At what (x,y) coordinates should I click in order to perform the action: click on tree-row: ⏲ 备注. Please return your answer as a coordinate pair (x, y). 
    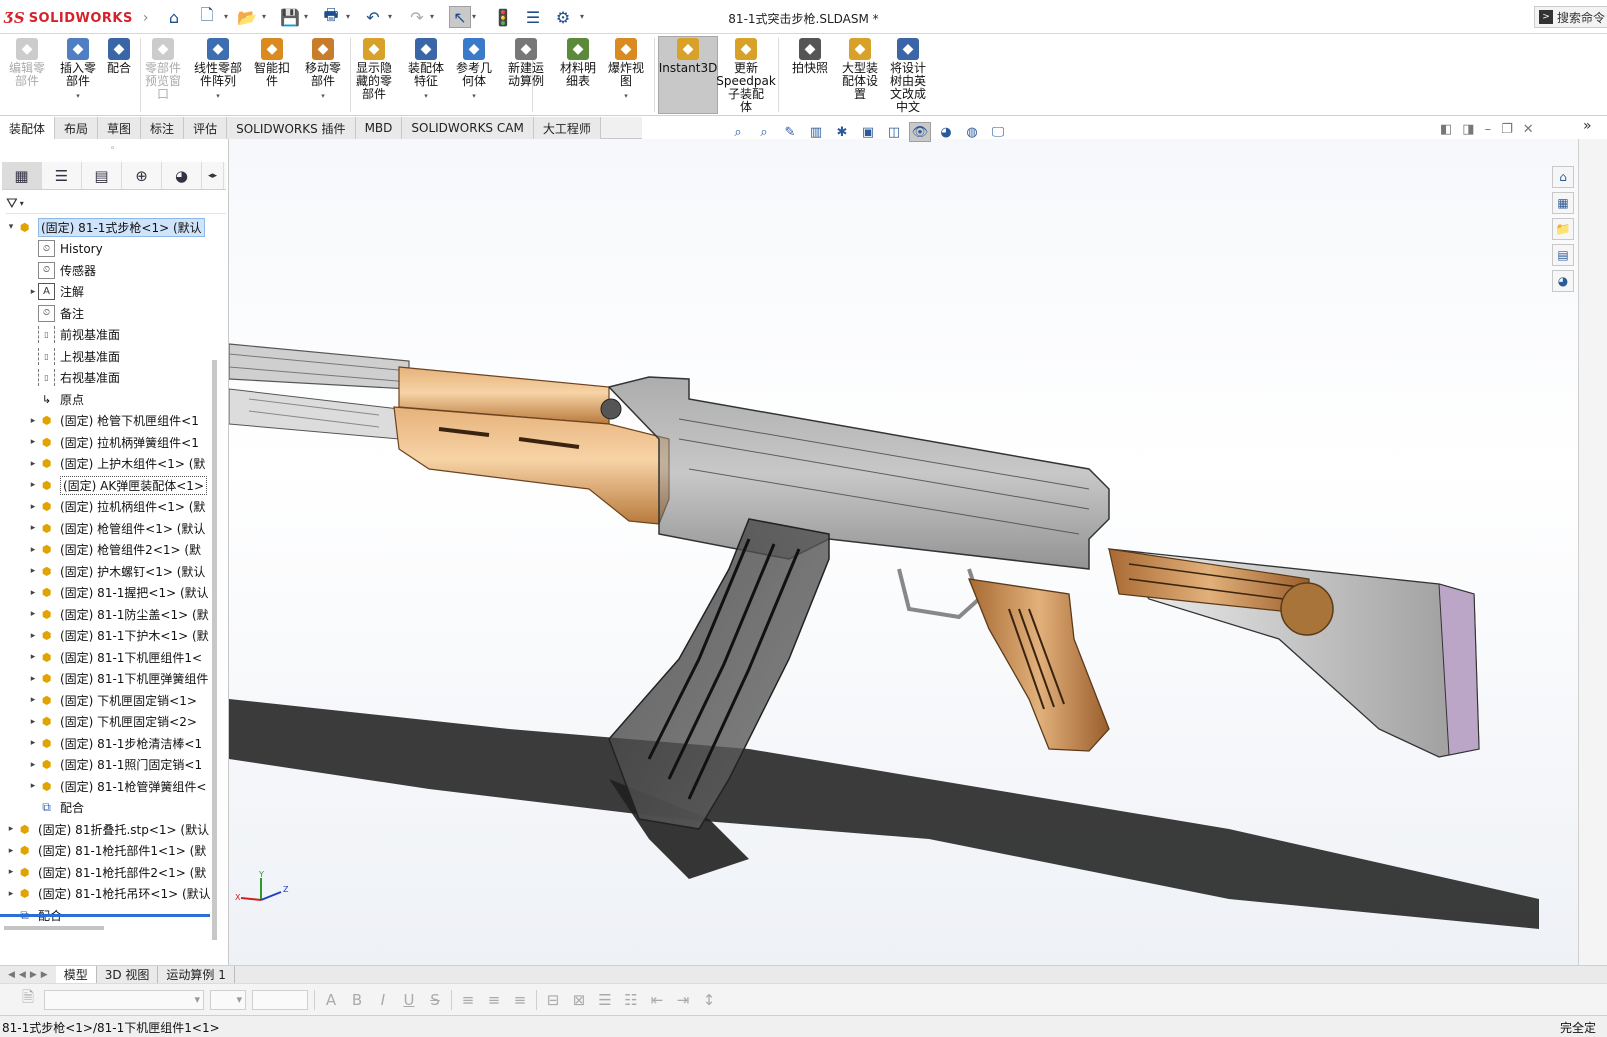
    Looking at the image, I should click on (107, 313).